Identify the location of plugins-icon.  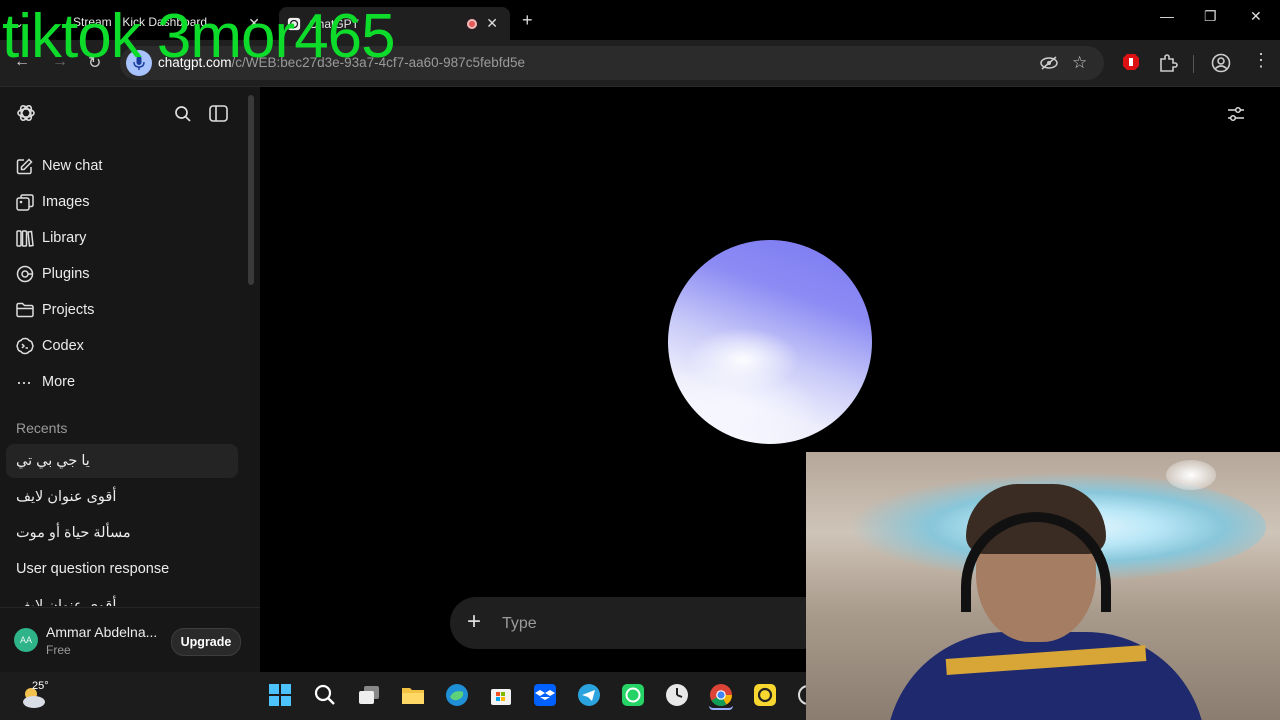
(29, 274).